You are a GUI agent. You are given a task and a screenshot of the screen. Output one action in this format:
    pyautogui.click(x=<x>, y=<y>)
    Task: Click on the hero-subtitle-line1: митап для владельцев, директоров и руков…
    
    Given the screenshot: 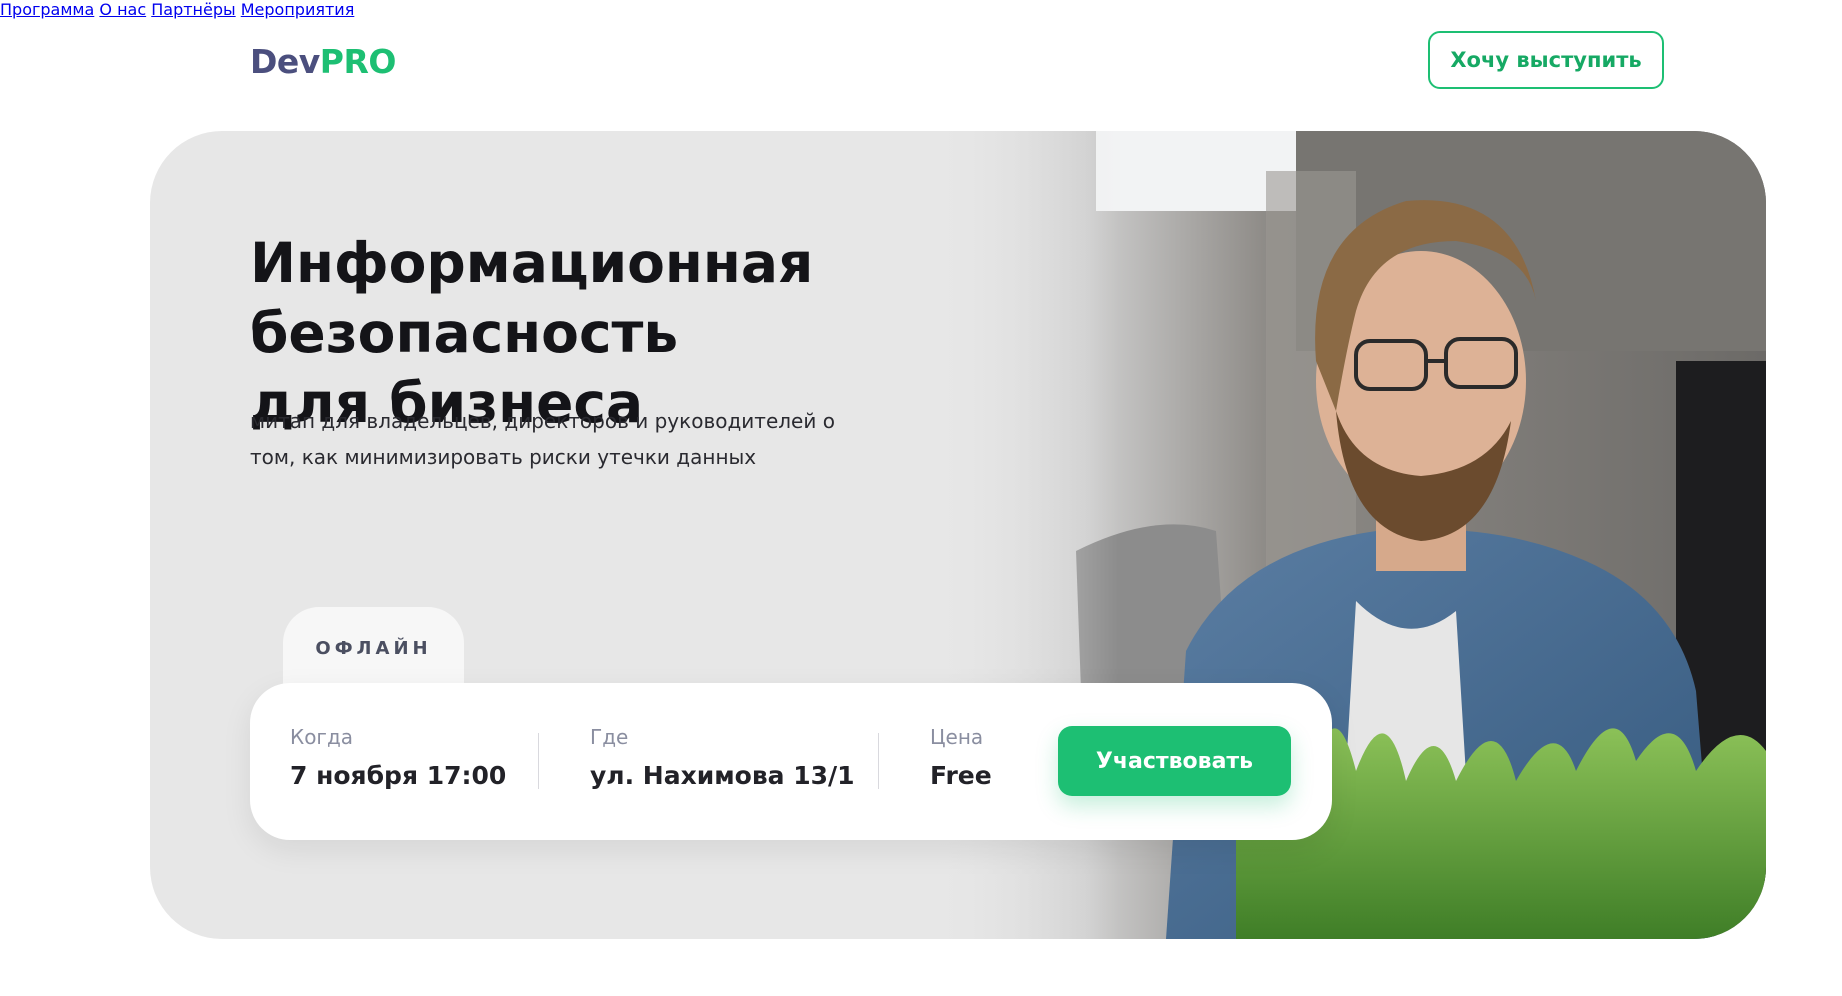 What is the action you would take?
    pyautogui.click(x=542, y=421)
    